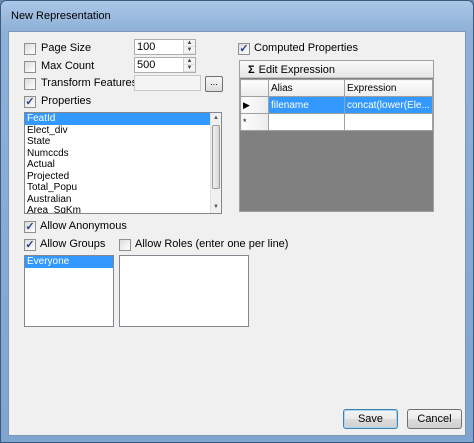 This screenshot has width=474, height=443. I want to click on alias-cell: filename, so click(306, 105).